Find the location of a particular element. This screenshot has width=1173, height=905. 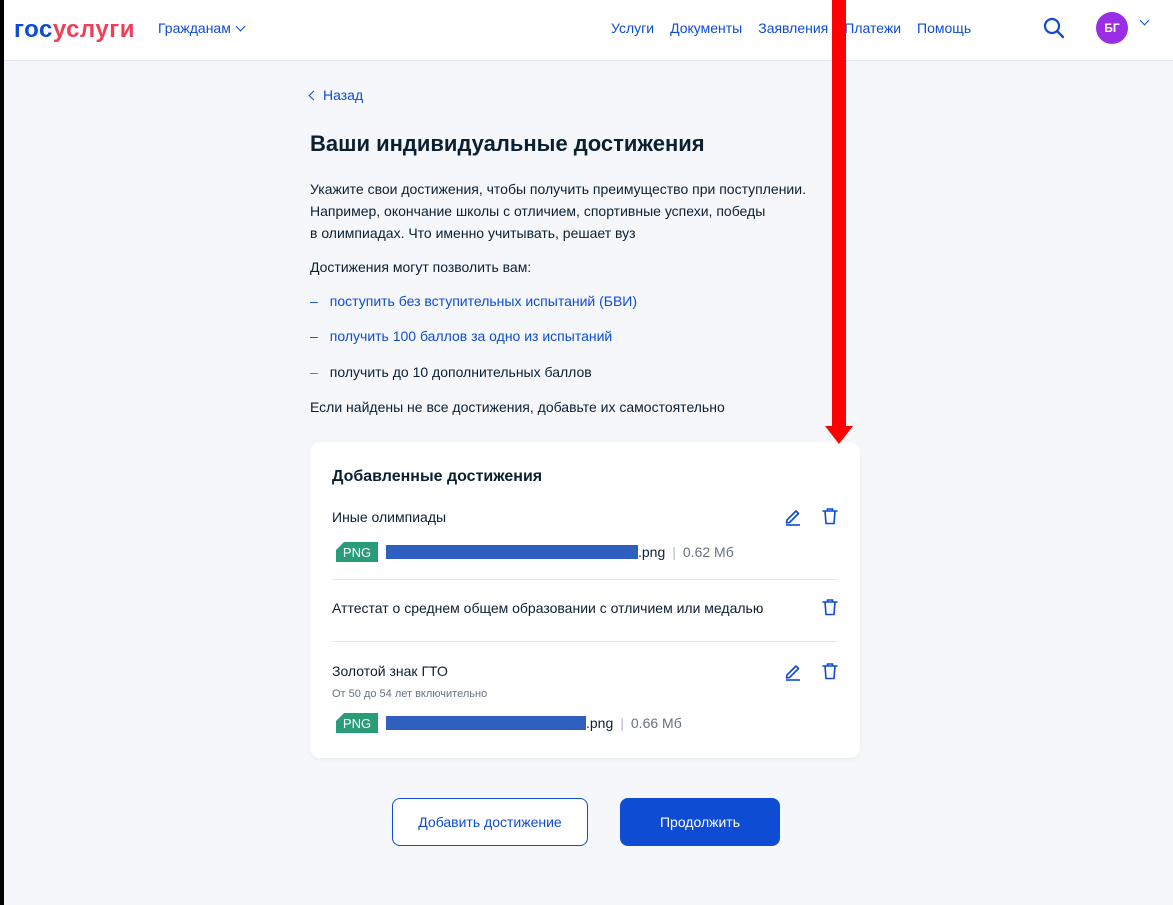

nav-documents: Документы is located at coordinates (706, 28).